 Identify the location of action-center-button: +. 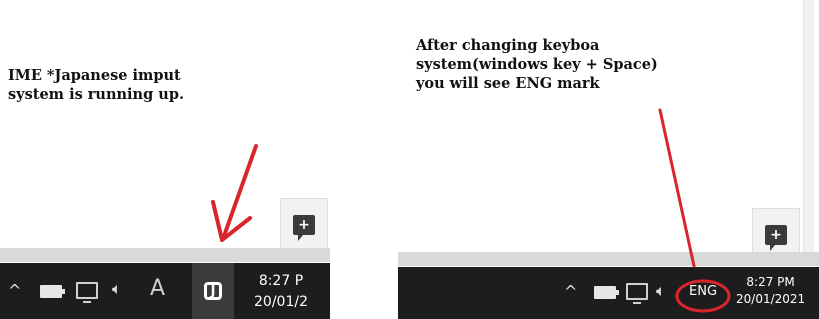
(304, 225).